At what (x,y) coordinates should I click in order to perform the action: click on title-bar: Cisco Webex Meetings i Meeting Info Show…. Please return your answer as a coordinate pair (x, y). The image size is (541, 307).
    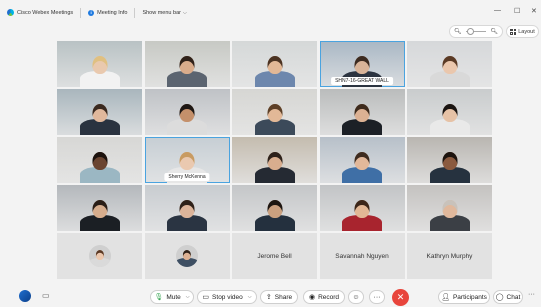
    Looking at the image, I should click on (270, 12).